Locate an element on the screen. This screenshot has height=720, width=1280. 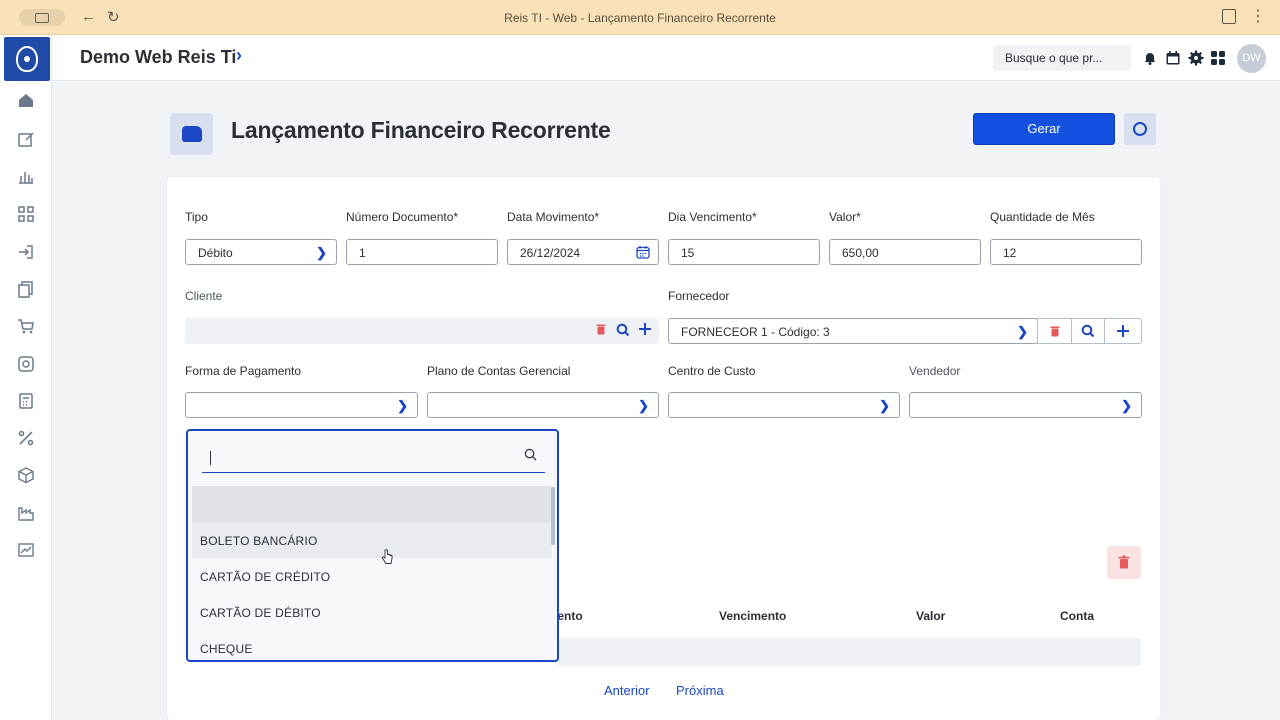
copy-icon is located at coordinates (26, 289).